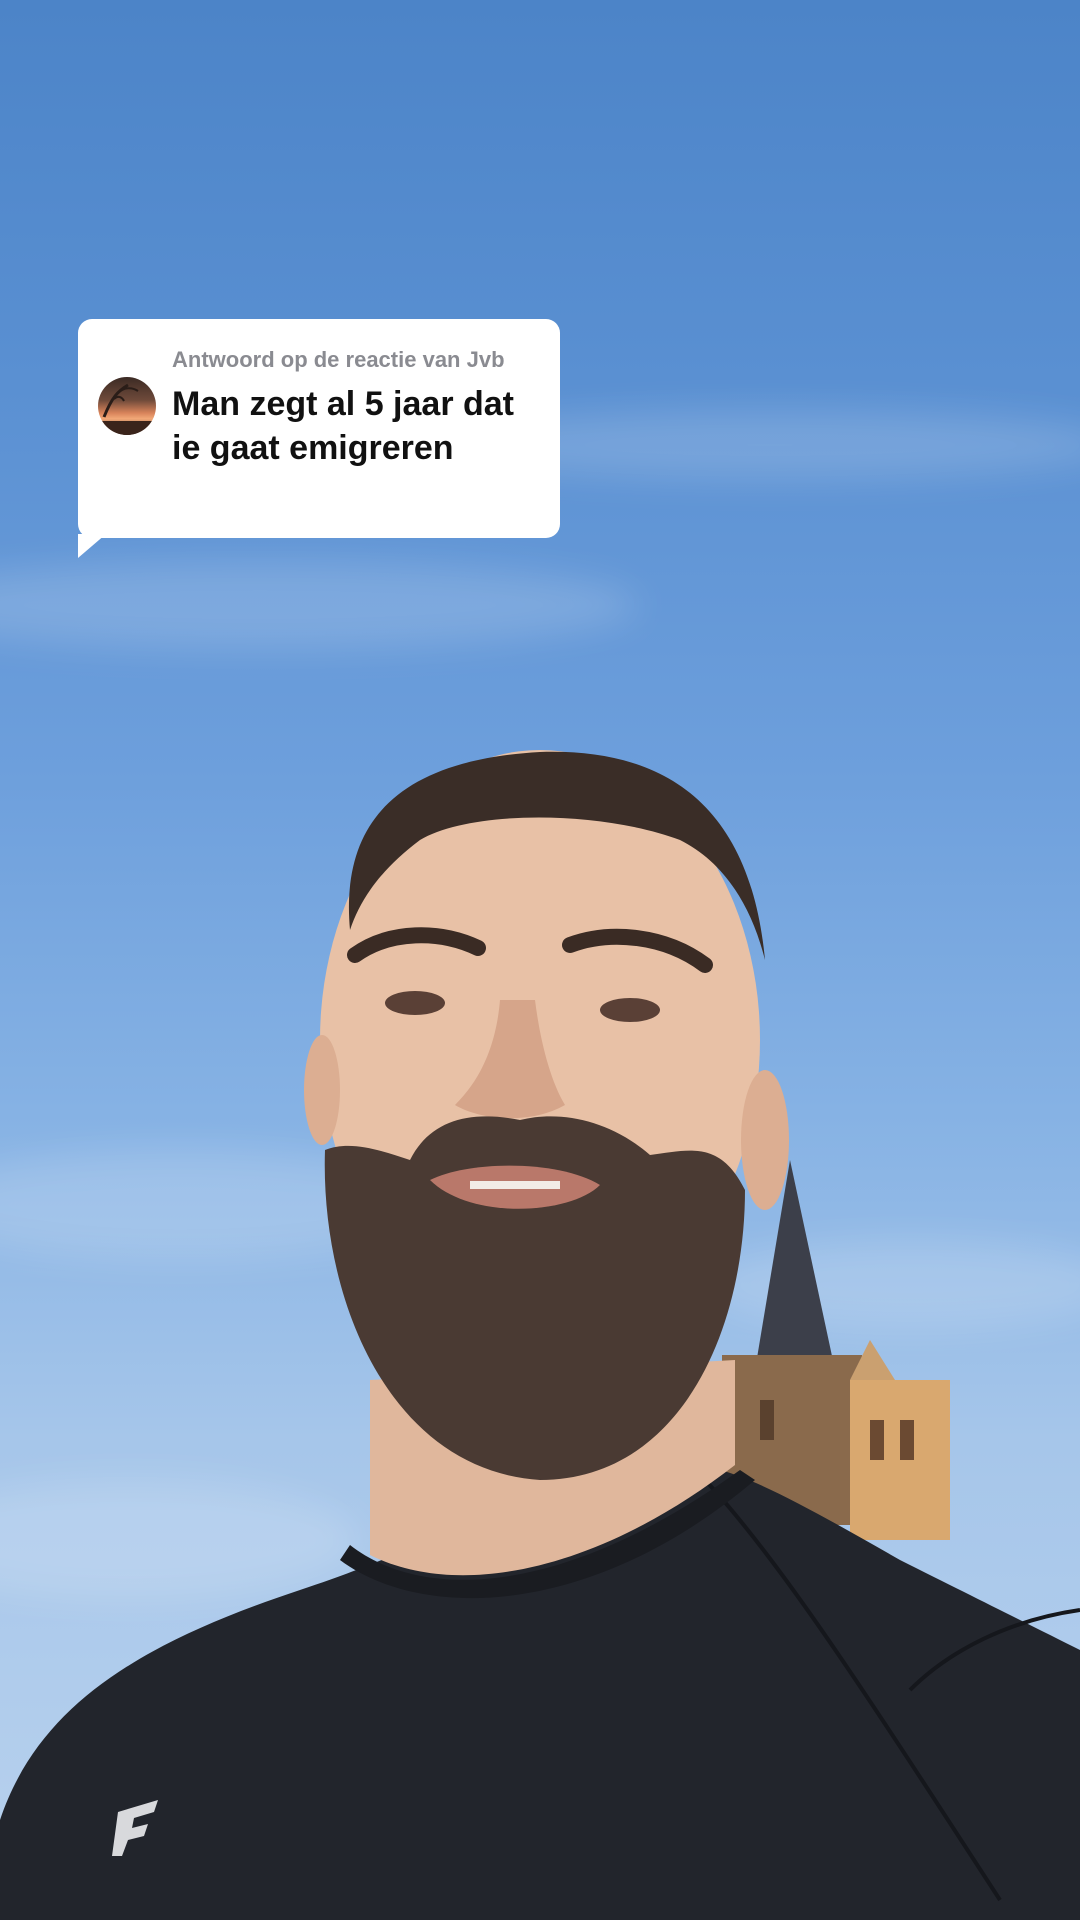 This screenshot has height=1920, width=1080. What do you see at coordinates (92, 546) in the screenshot?
I see `reply-bubble-tail` at bounding box center [92, 546].